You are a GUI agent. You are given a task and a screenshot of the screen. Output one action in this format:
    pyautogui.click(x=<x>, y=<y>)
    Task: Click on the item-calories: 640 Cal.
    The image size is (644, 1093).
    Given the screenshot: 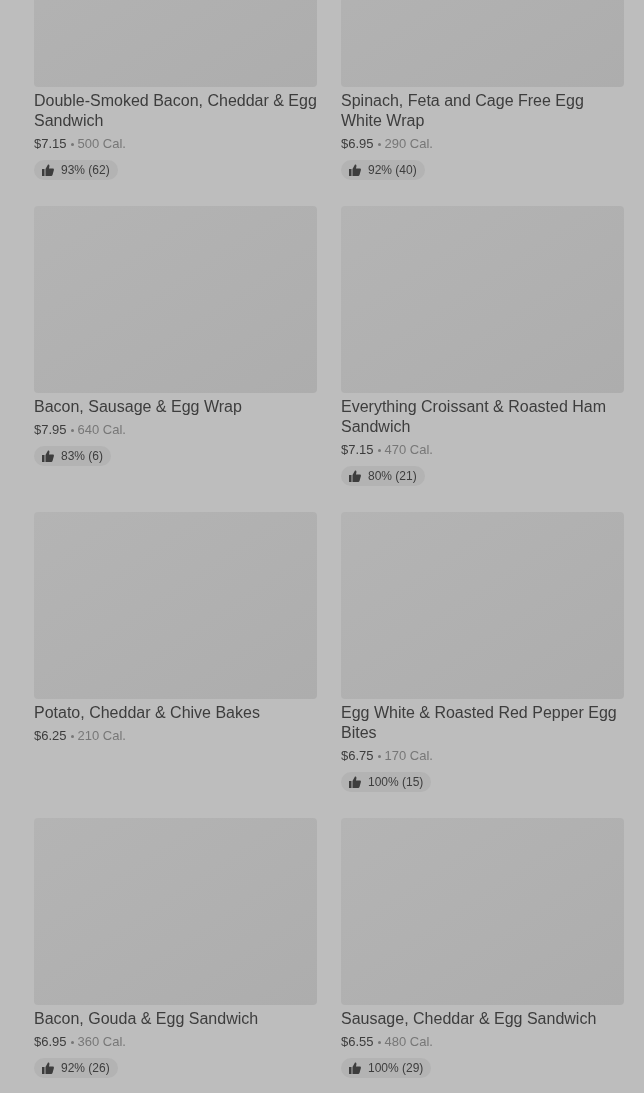 What is the action you would take?
    pyautogui.click(x=101, y=430)
    